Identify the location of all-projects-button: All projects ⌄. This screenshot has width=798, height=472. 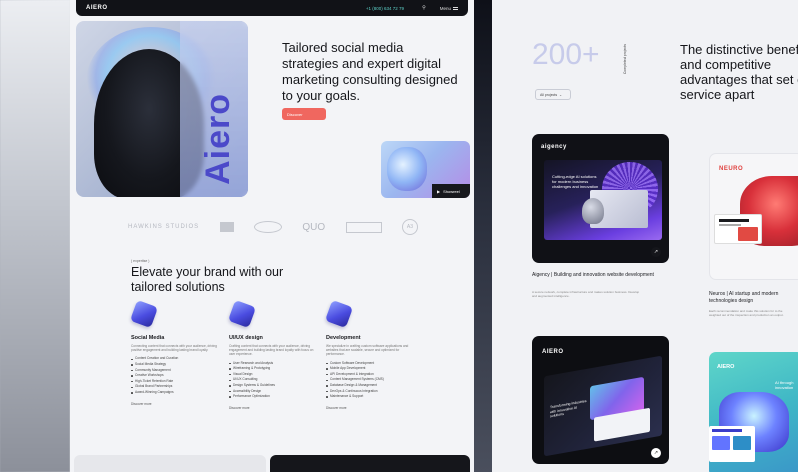
(553, 94).